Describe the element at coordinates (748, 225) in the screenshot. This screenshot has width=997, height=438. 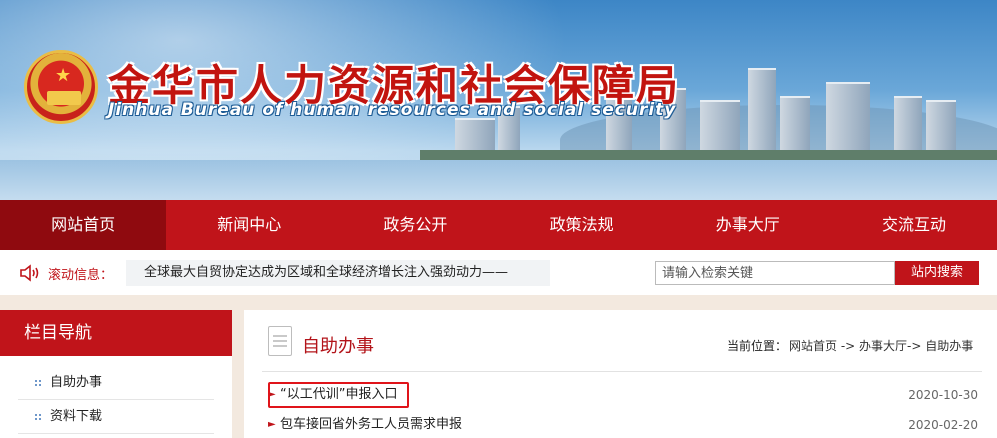
I see `nav-item-service-hall: 办事大厅` at that location.